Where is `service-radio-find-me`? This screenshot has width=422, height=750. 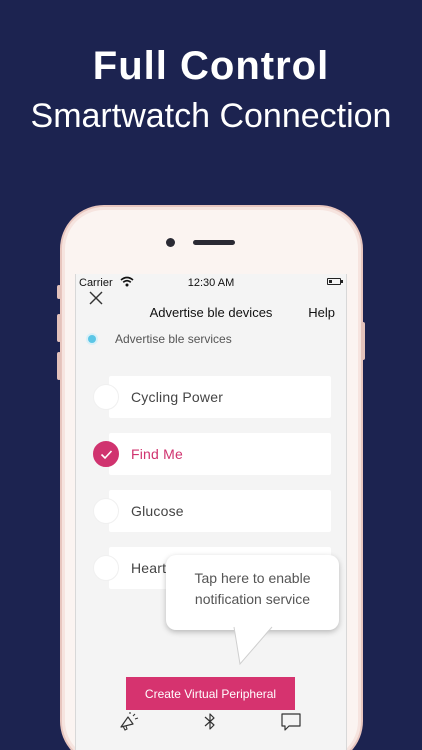
service-radio-find-me is located at coordinates (106, 454).